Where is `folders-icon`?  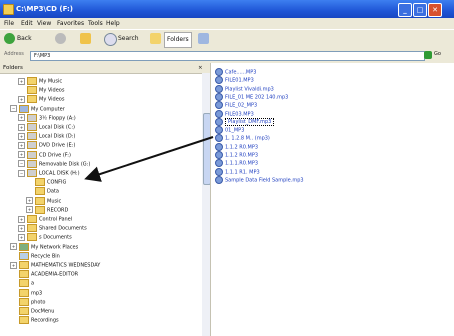
folders-icon is located at coordinates (155, 38).